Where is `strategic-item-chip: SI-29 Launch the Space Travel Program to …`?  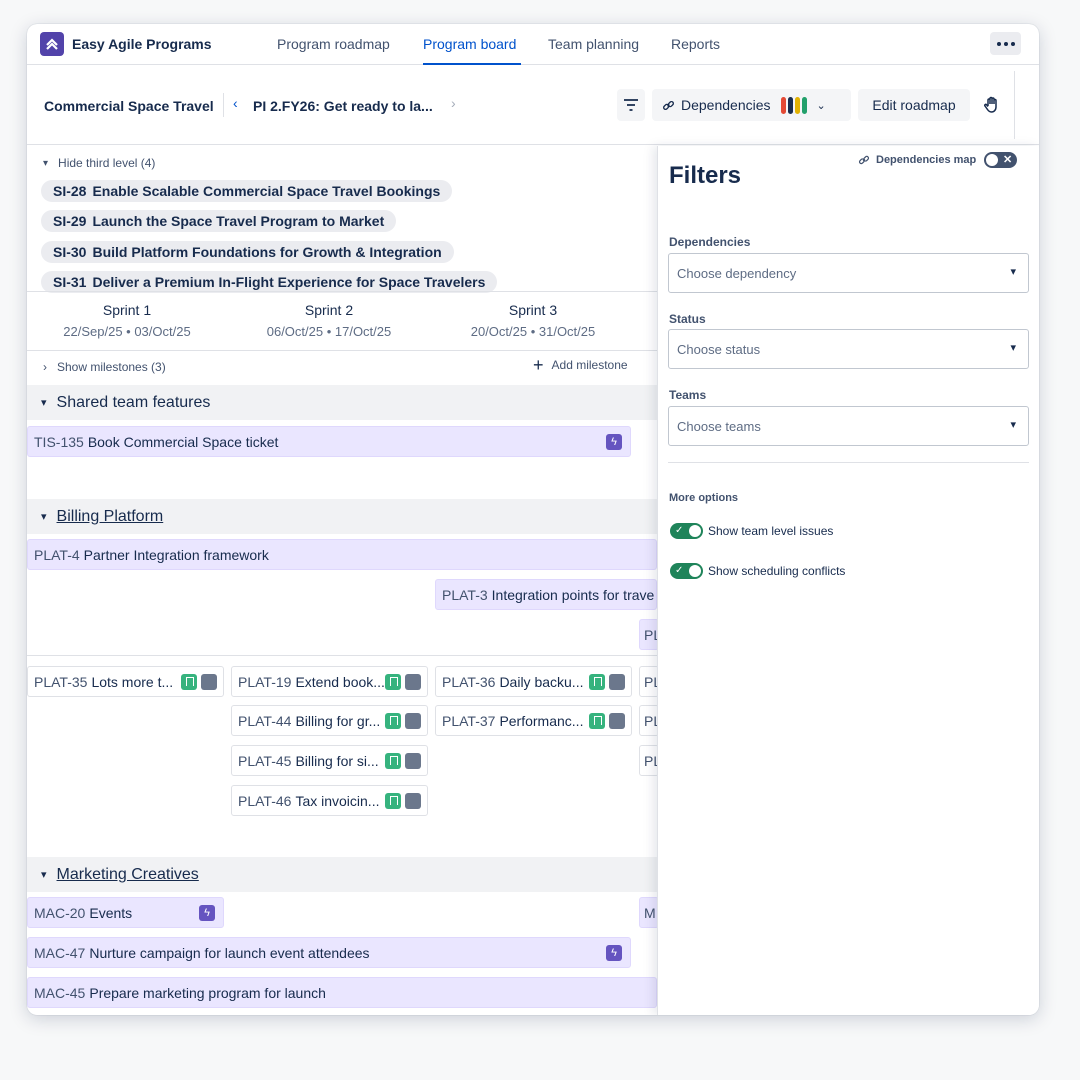
strategic-item-chip: SI-29 Launch the Space Travel Program to … is located at coordinates (219, 221).